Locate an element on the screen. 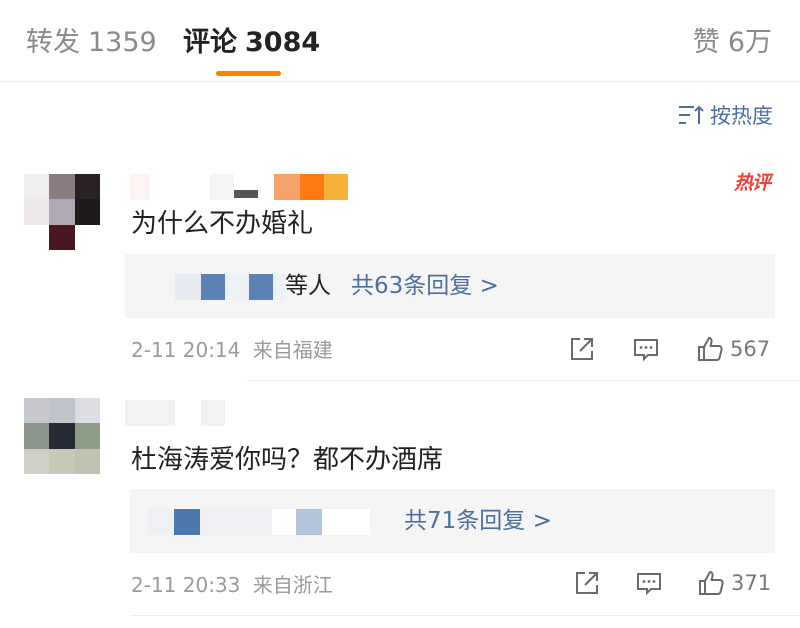 The width and height of the screenshot is (800, 628). comment-time: 2-11 20:33 is located at coordinates (186, 585).